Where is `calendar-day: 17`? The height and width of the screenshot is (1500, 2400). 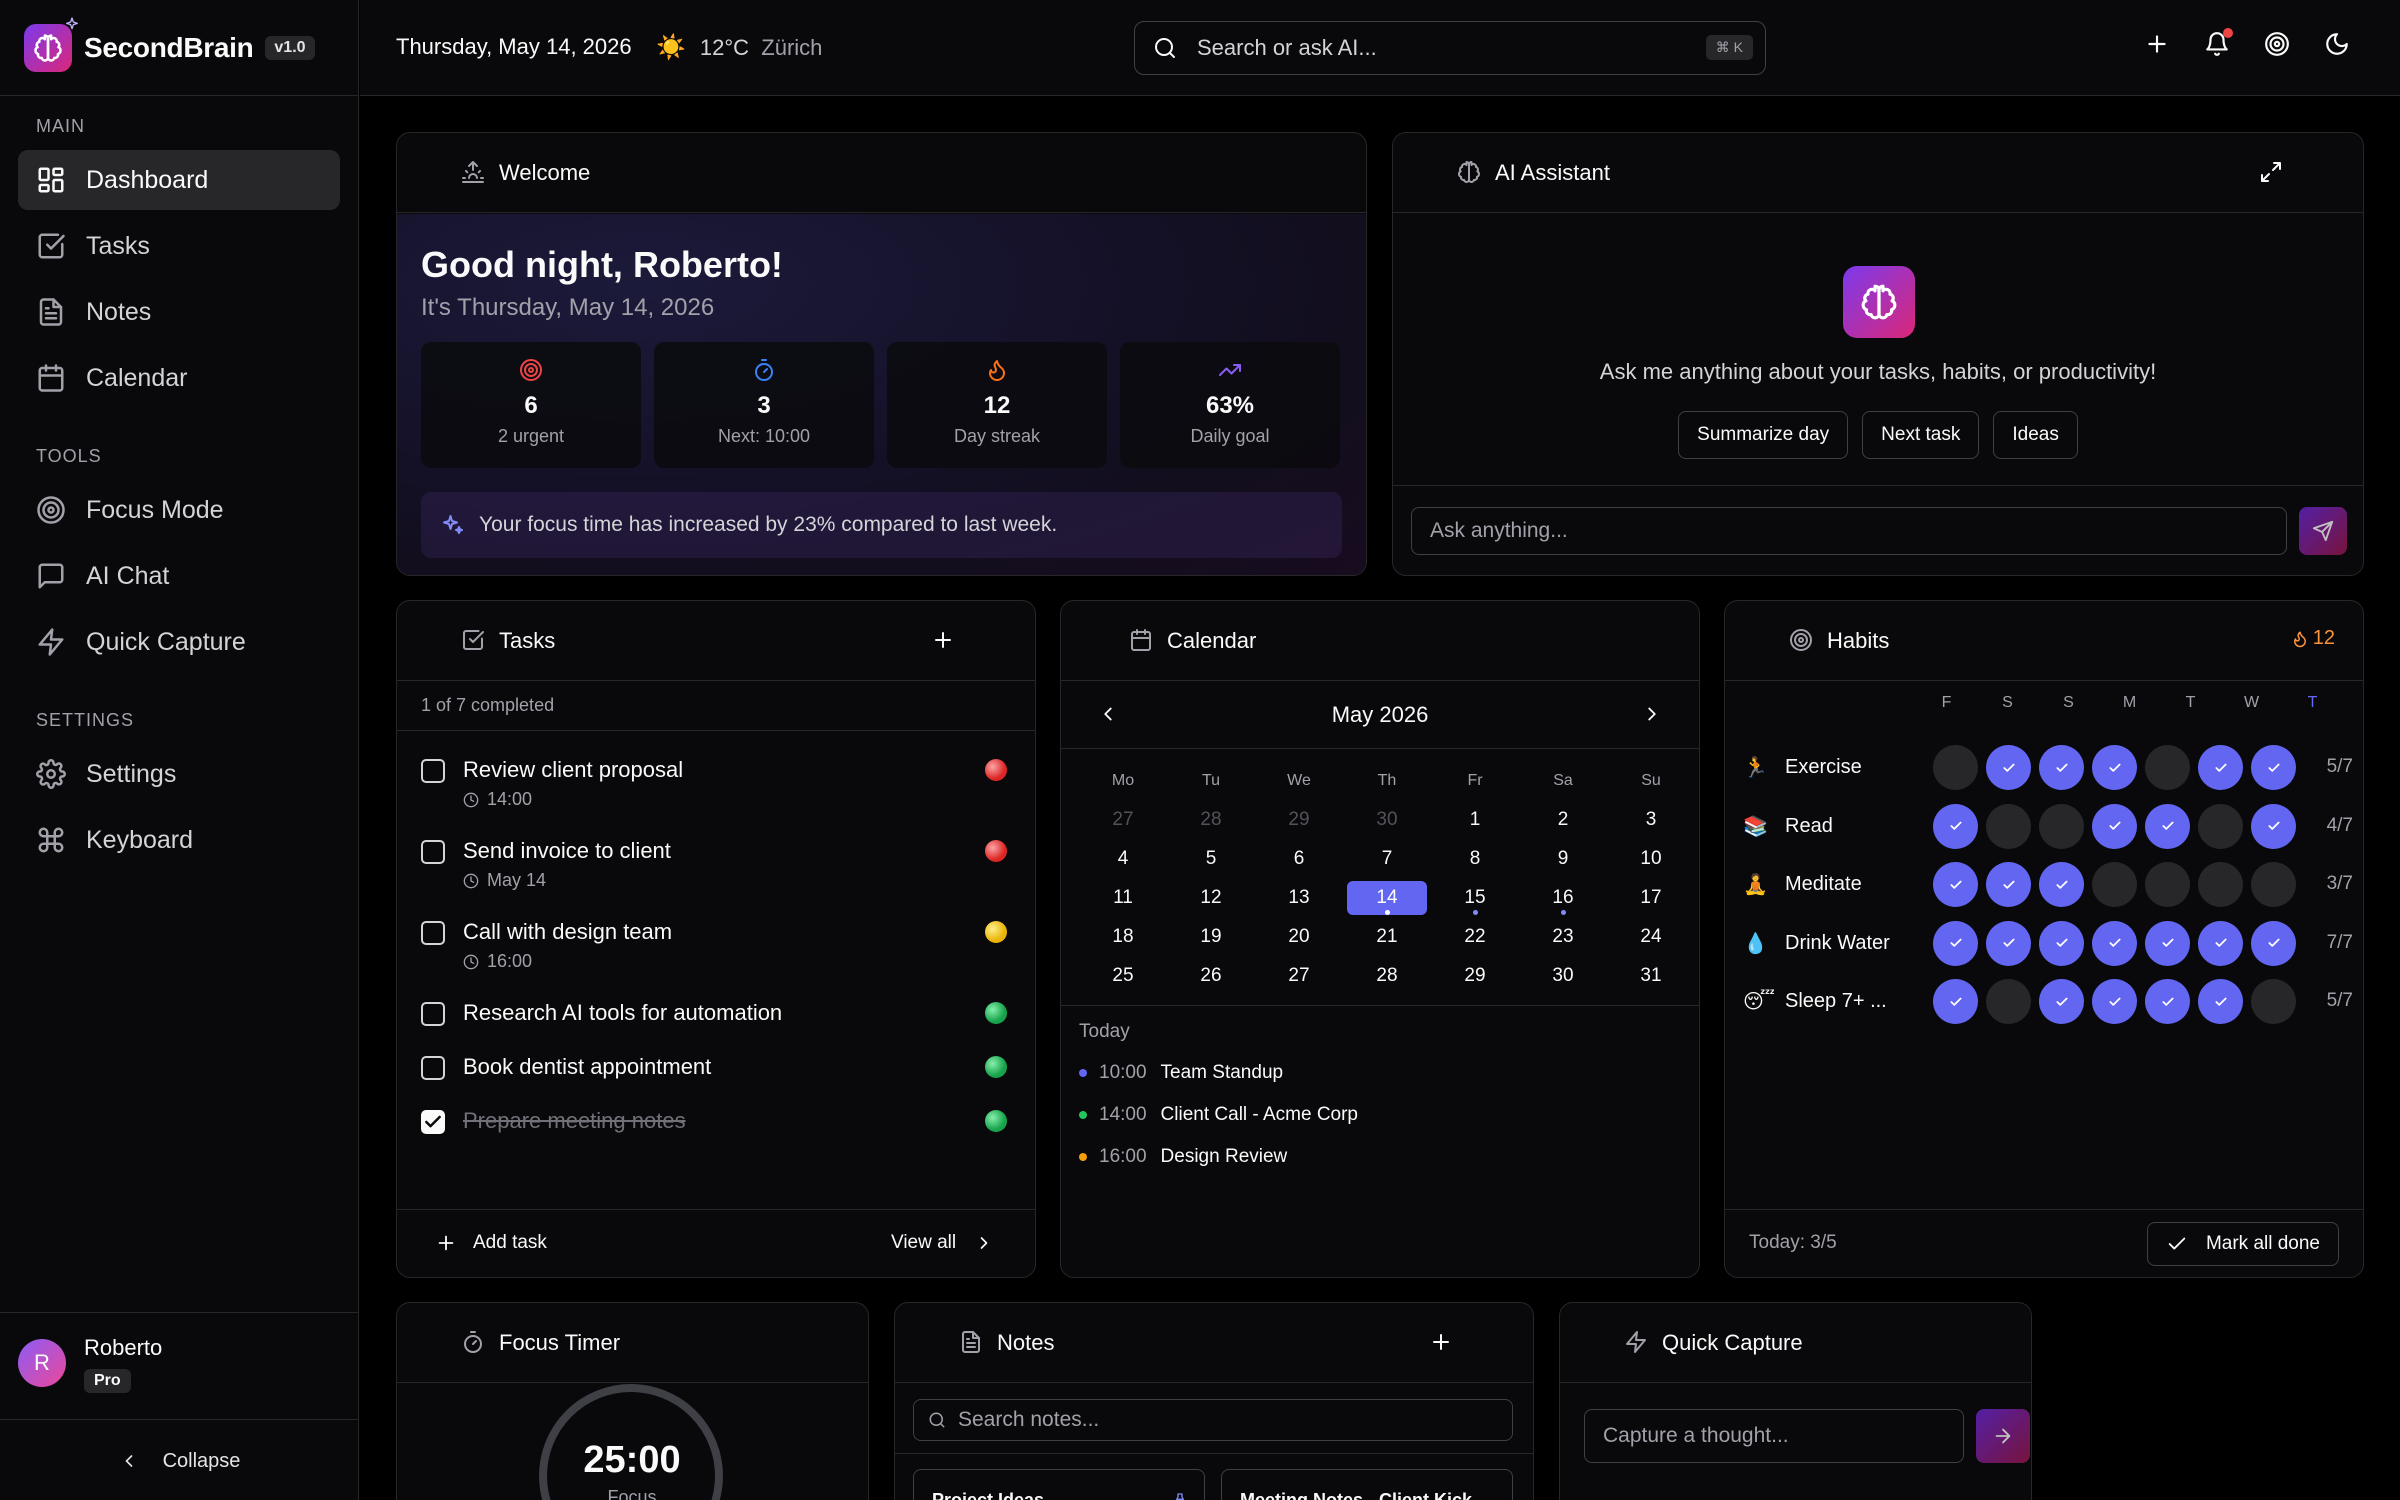 calendar-day: 17 is located at coordinates (1651, 898).